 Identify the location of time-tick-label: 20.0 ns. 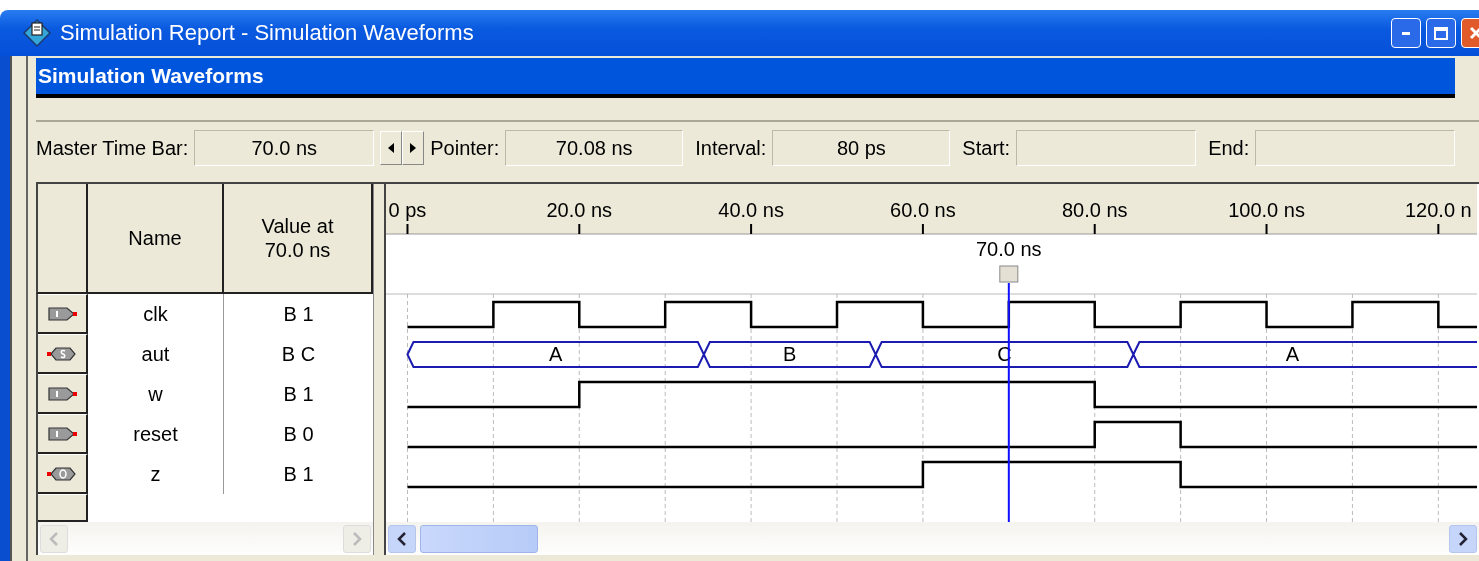
(579, 210).